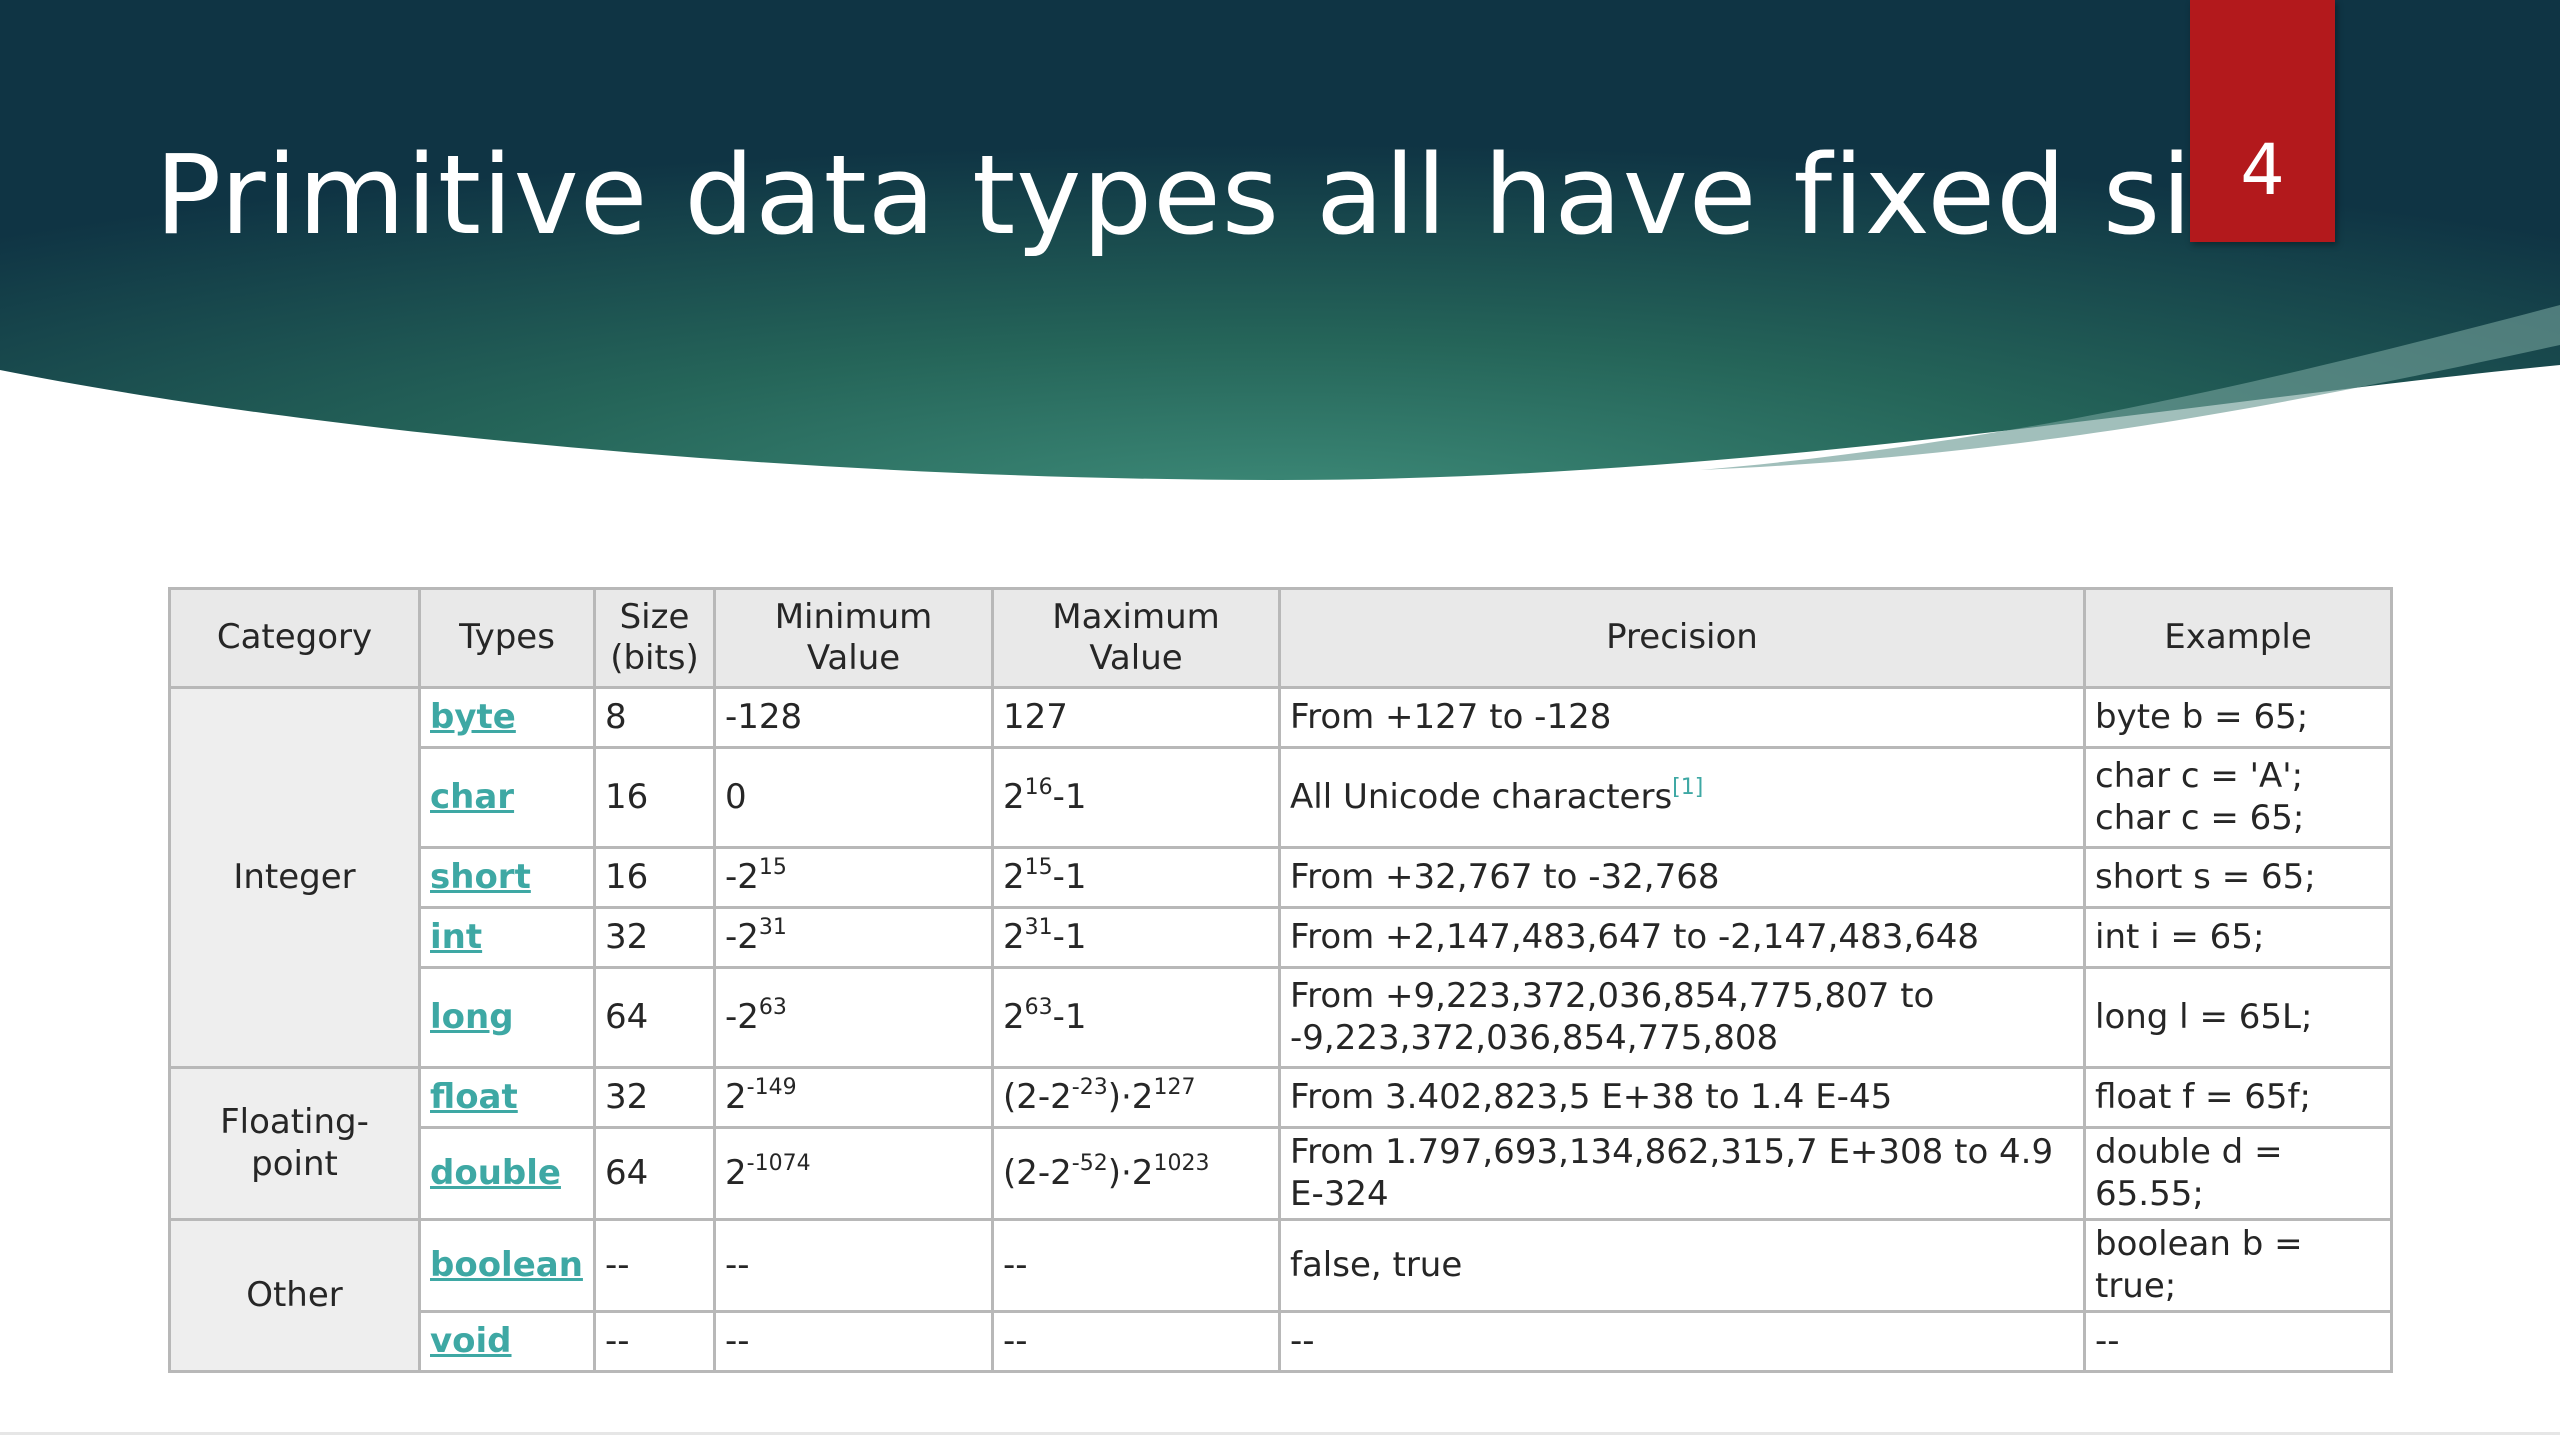  I want to click on example-cell: char c = 'A'; char c = 65;, so click(2238, 797).